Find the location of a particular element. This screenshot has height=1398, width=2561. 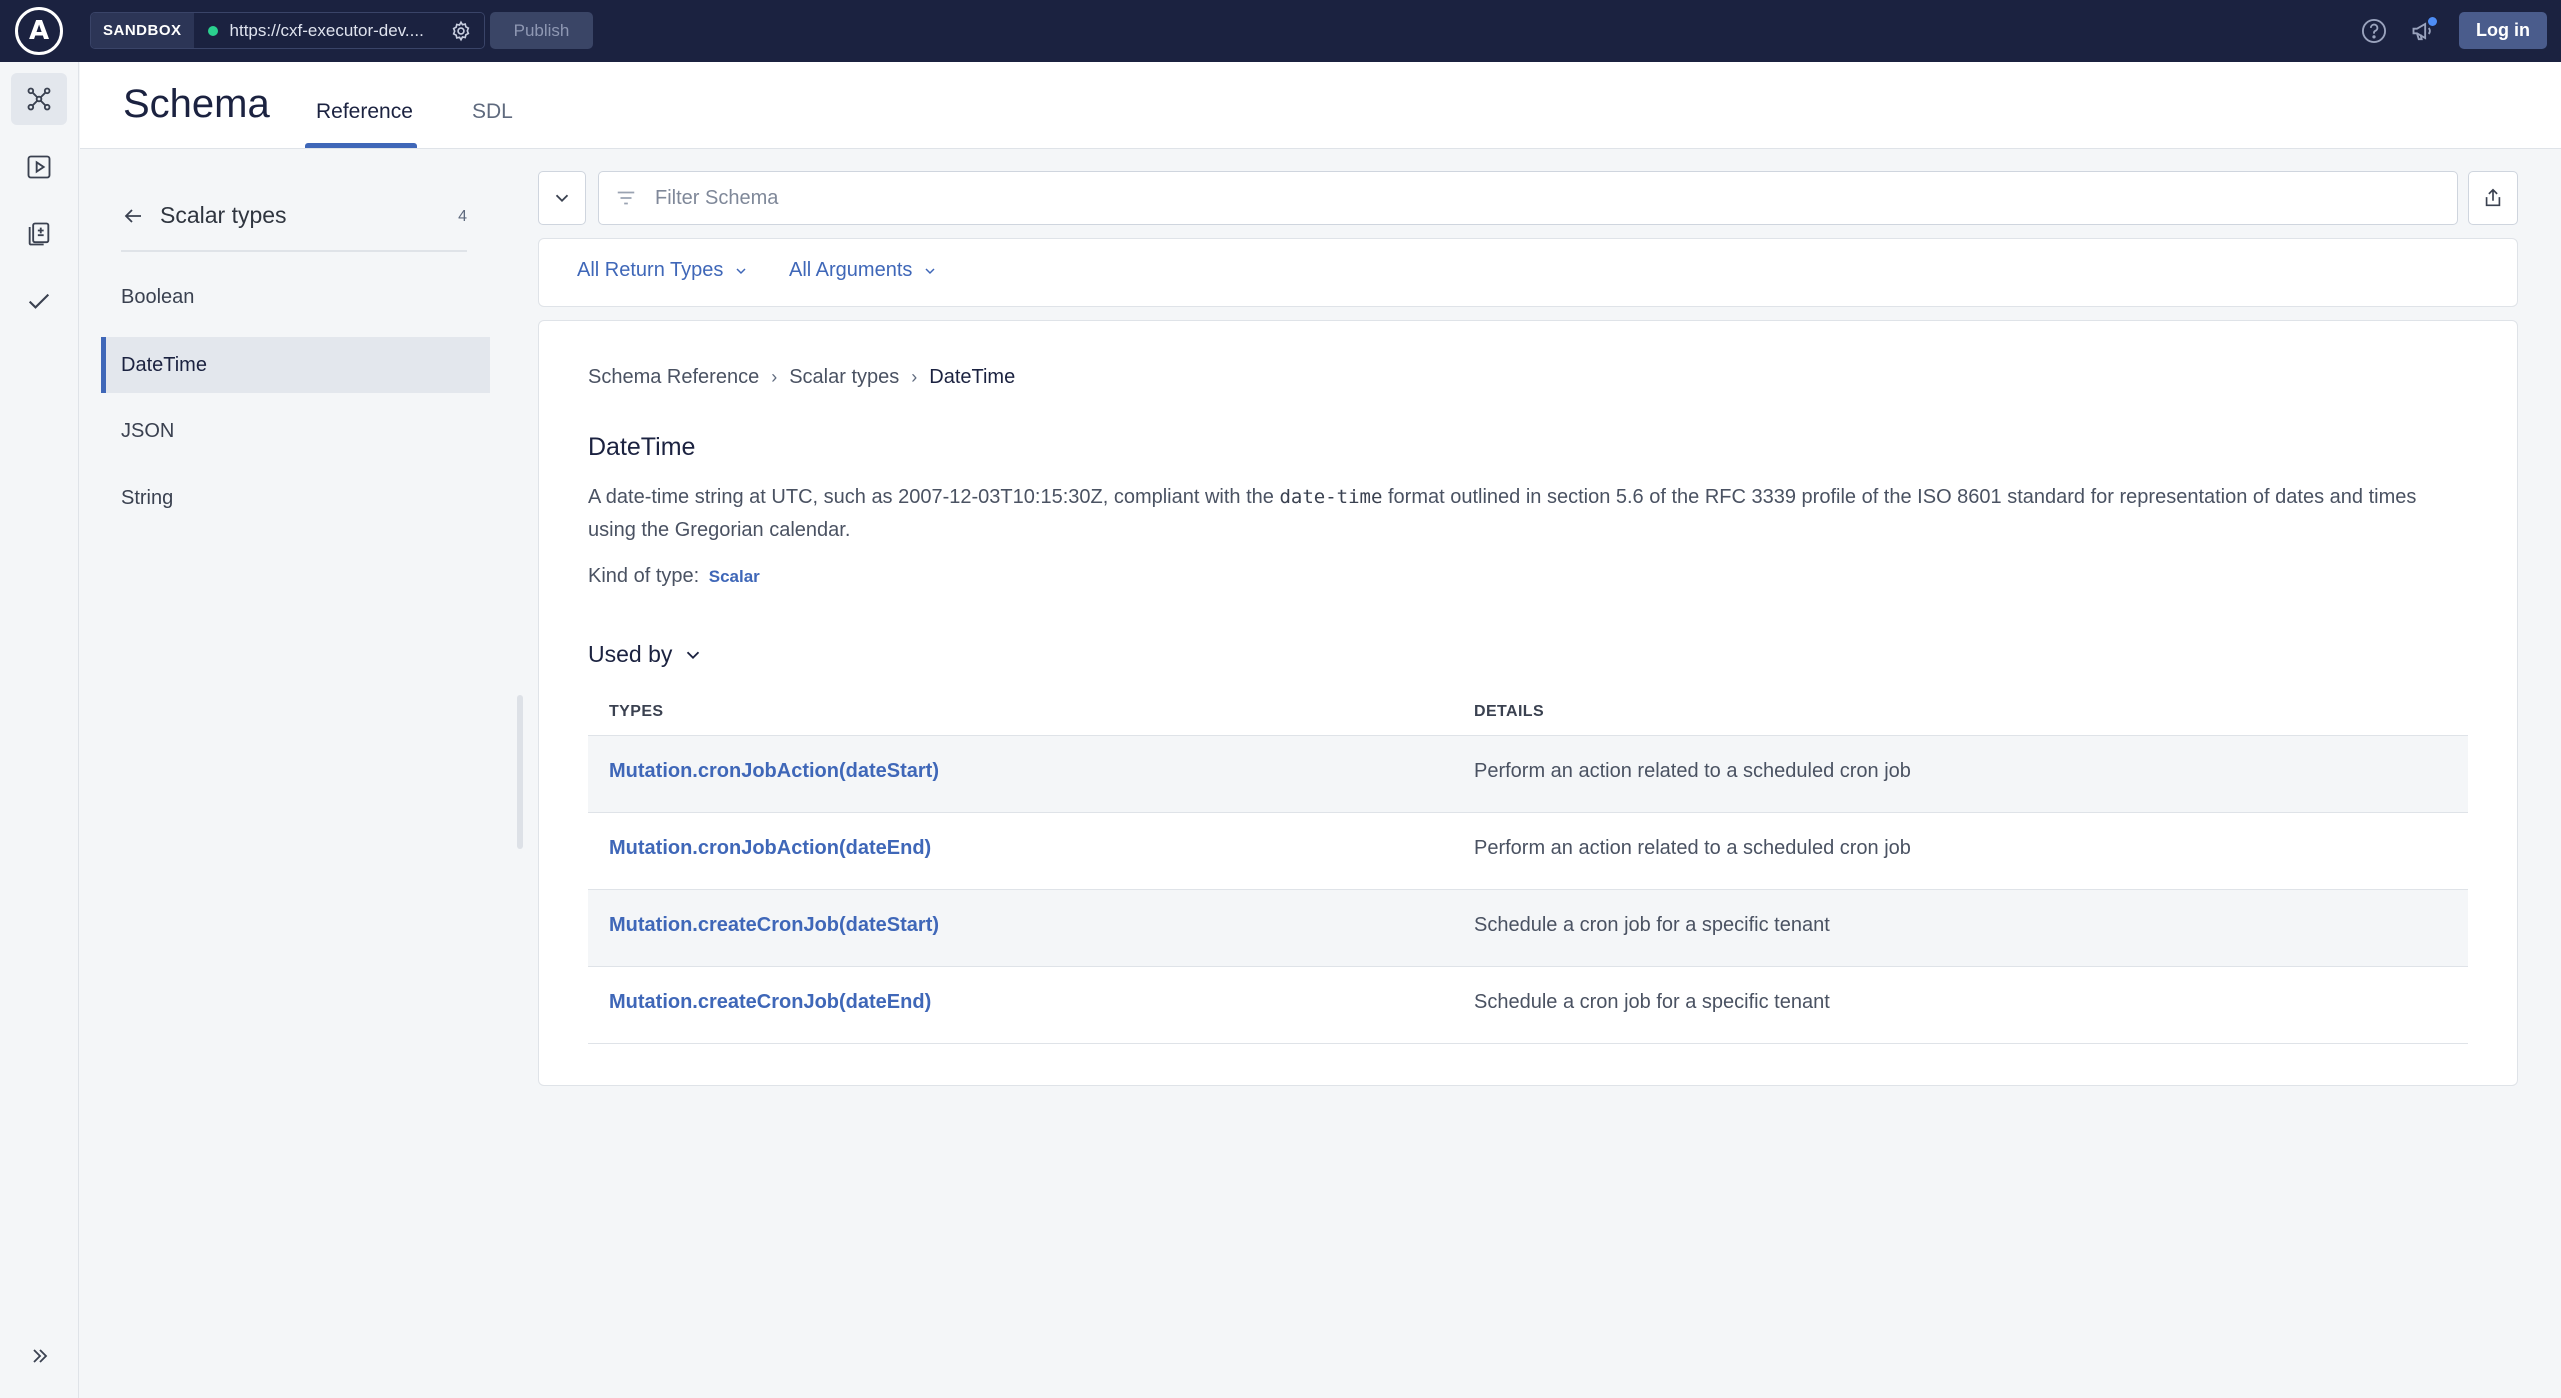

used-by-toggle: Used by is located at coordinates (646, 654).